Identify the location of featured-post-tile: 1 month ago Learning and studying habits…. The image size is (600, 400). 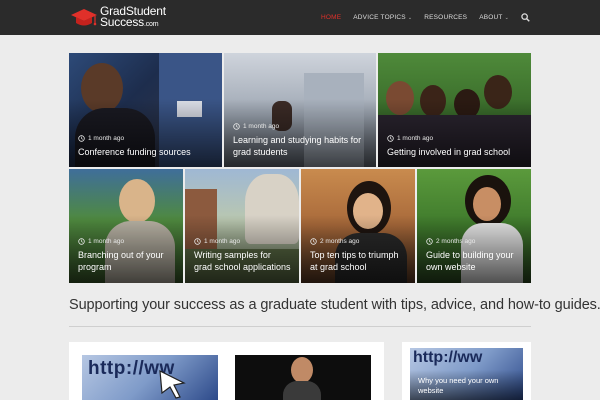
(300, 110).